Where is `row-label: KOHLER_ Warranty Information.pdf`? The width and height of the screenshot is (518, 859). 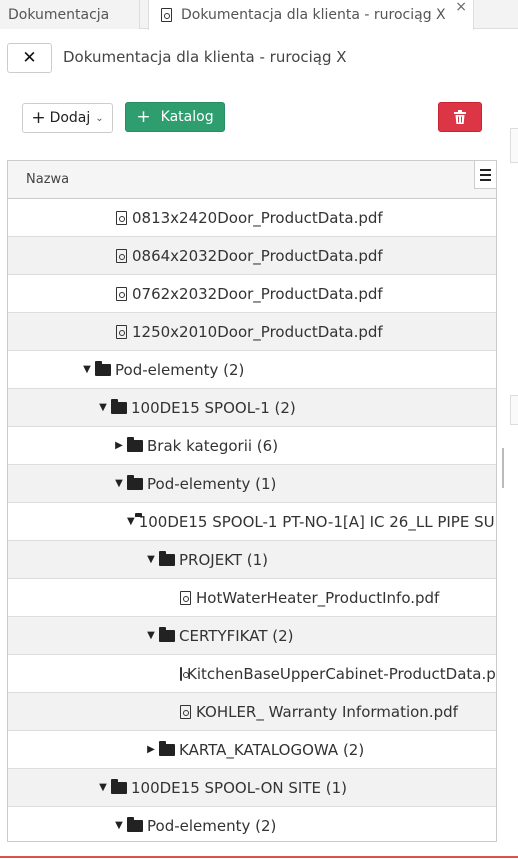 row-label: KOHLER_ Warranty Information.pdf is located at coordinates (327, 711).